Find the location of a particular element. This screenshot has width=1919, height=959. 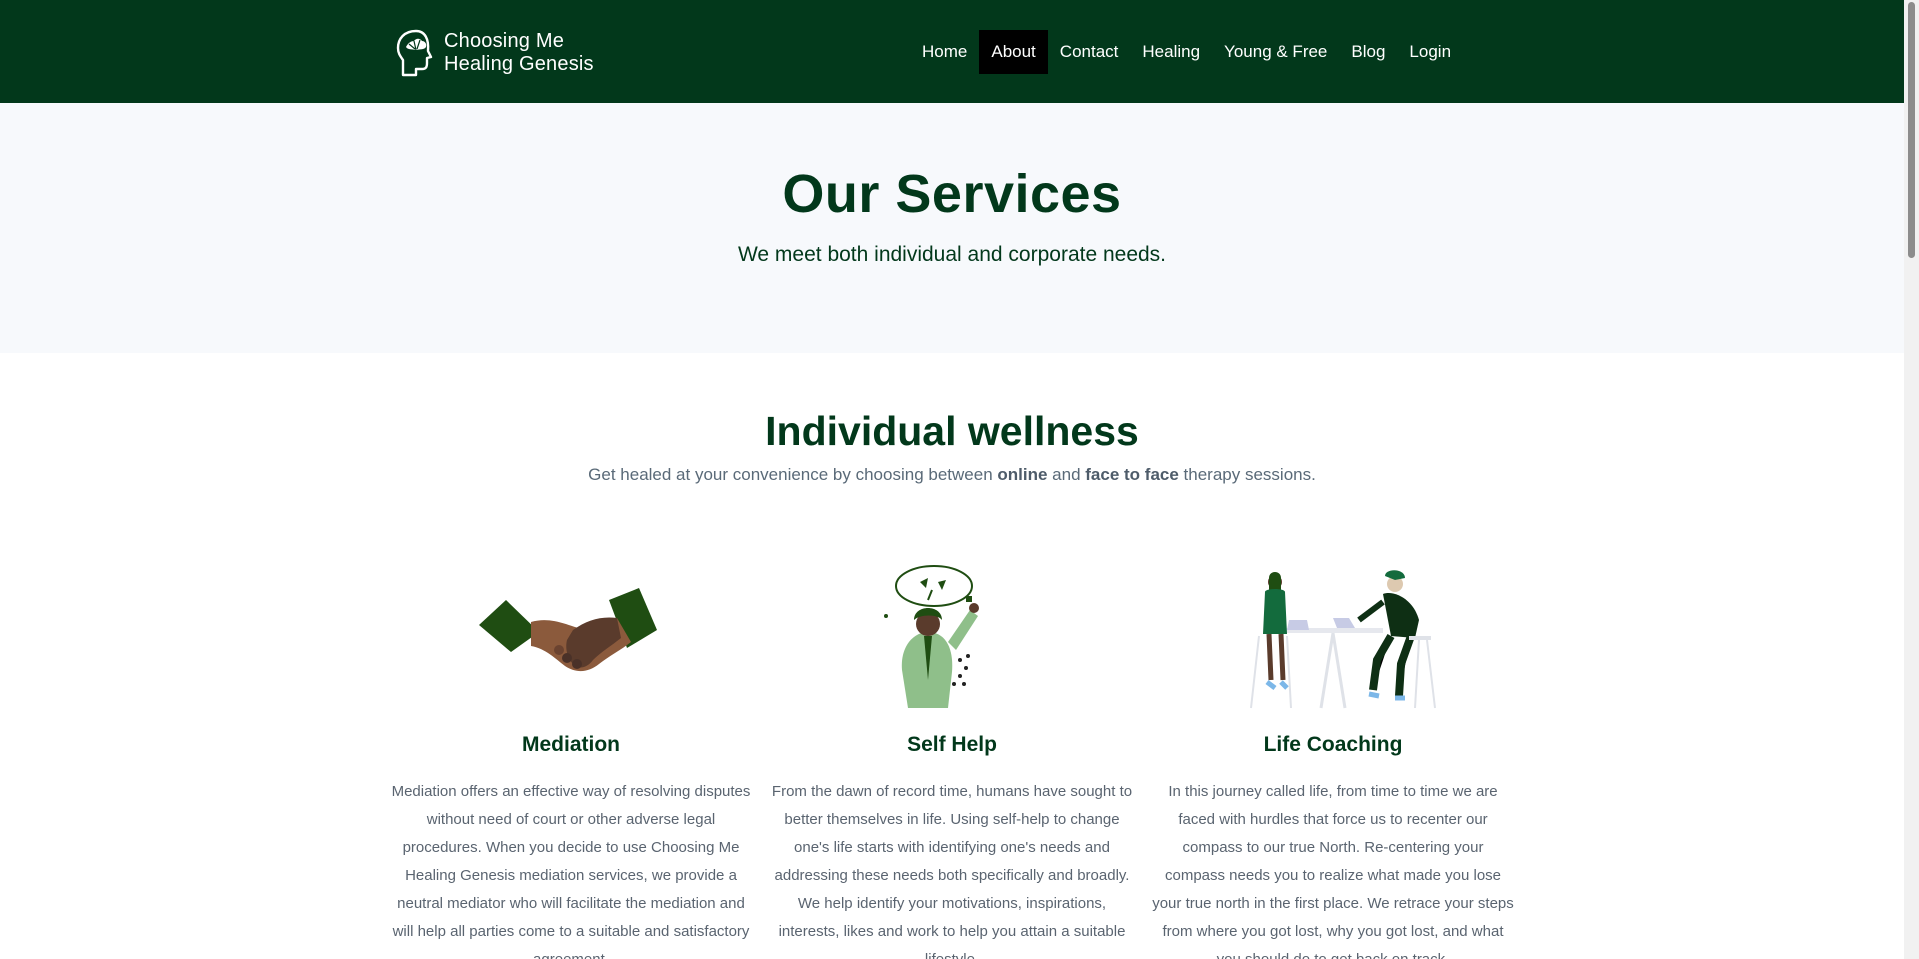

brand-name-line1: Choosing Me is located at coordinates (504, 41).